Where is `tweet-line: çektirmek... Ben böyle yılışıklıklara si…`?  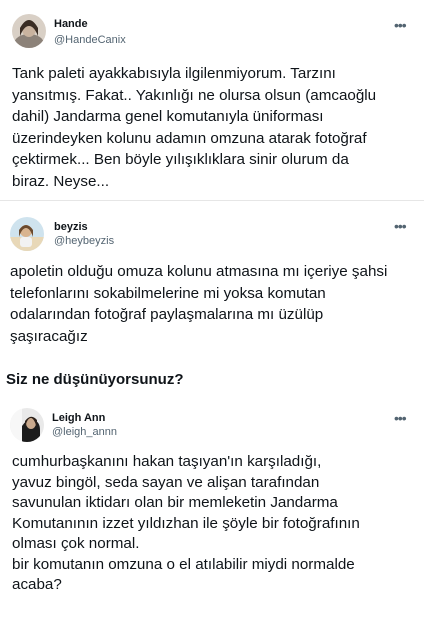 tweet-line: çektirmek... Ben böyle yılışıklıklara si… is located at coordinates (180, 159).